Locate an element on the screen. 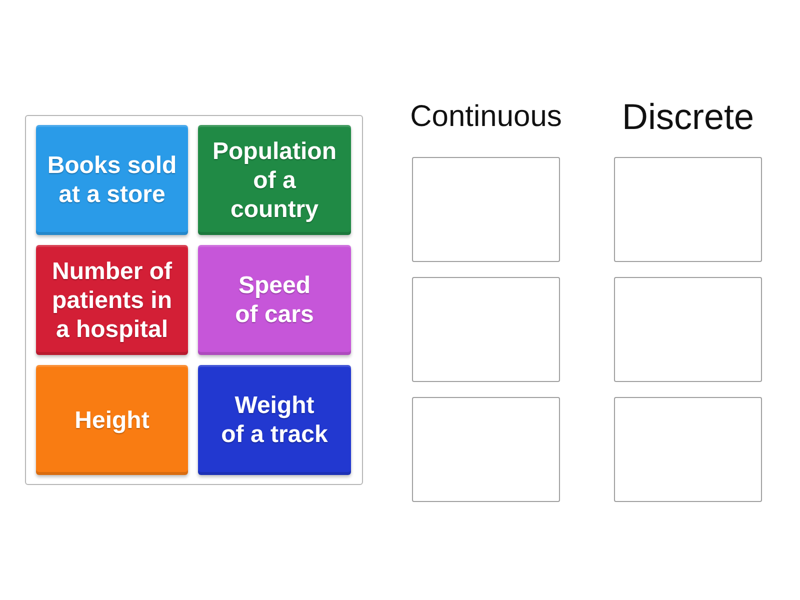 This screenshot has width=800, height=600. answer-tile: Population of a country is located at coordinates (274, 180).